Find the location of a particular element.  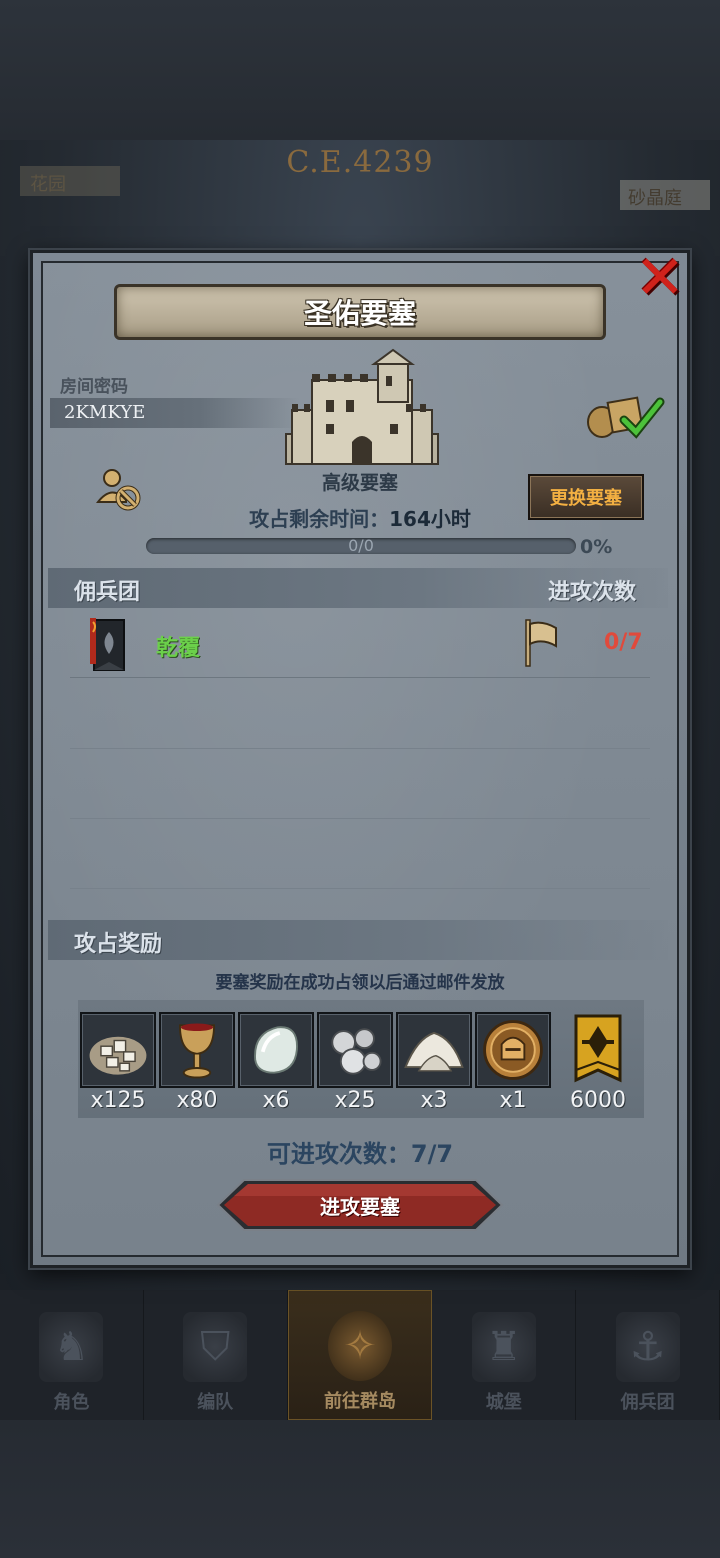

side-left-label: 花园 is located at coordinates (70, 181).